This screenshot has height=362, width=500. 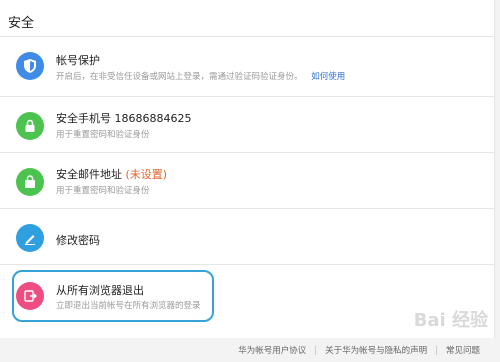 What do you see at coordinates (328, 77) in the screenshot?
I see `how-to-use-link: 如何使用` at bounding box center [328, 77].